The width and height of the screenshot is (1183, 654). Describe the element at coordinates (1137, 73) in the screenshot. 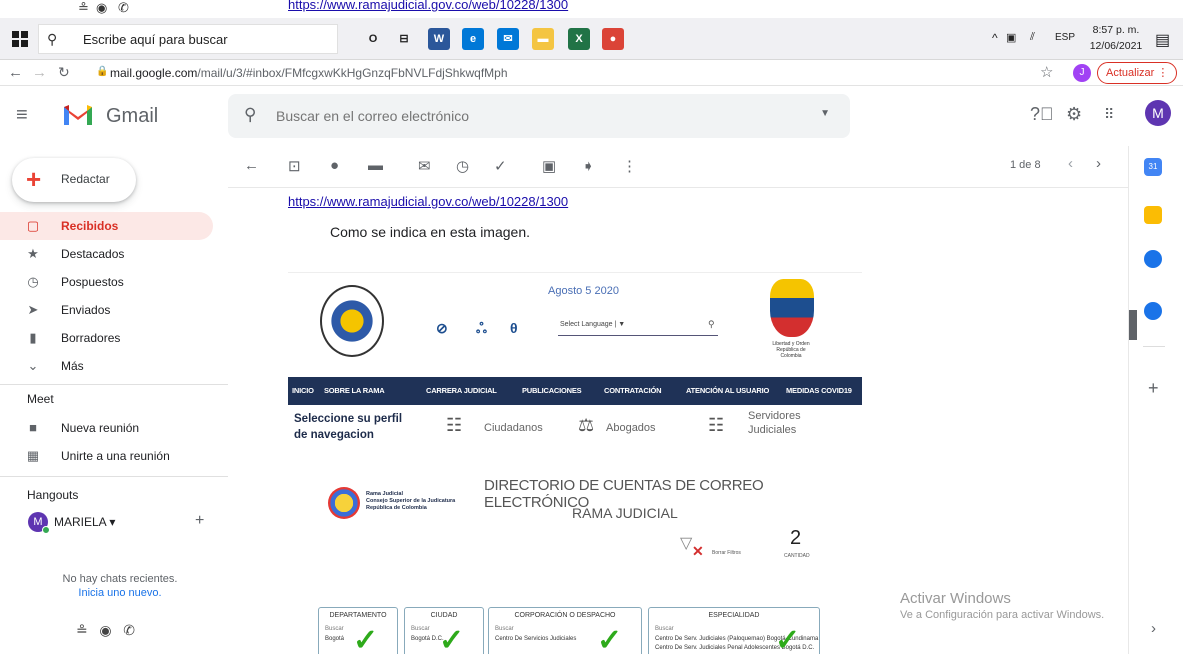

I see `update-button: Actualizar ⋮` at that location.